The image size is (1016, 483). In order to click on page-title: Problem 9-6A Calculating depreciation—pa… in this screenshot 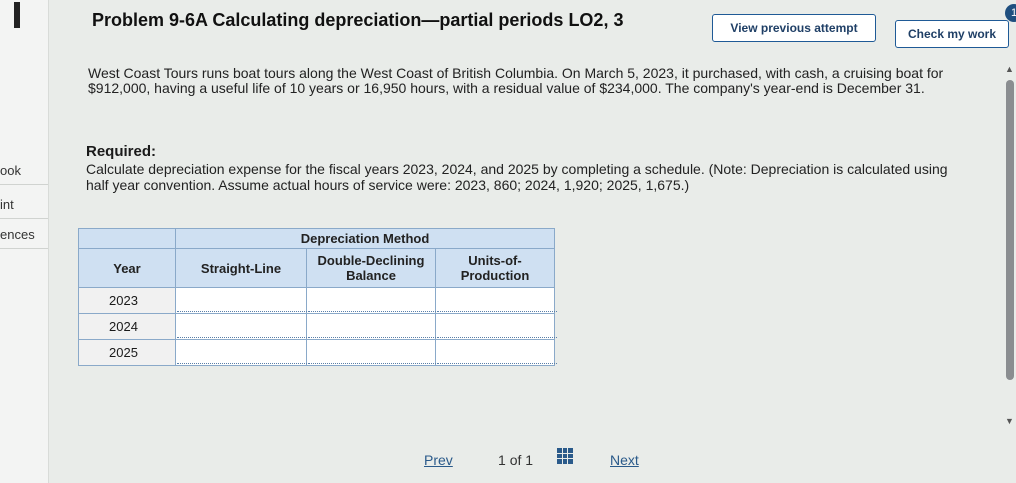, I will do `click(358, 20)`.